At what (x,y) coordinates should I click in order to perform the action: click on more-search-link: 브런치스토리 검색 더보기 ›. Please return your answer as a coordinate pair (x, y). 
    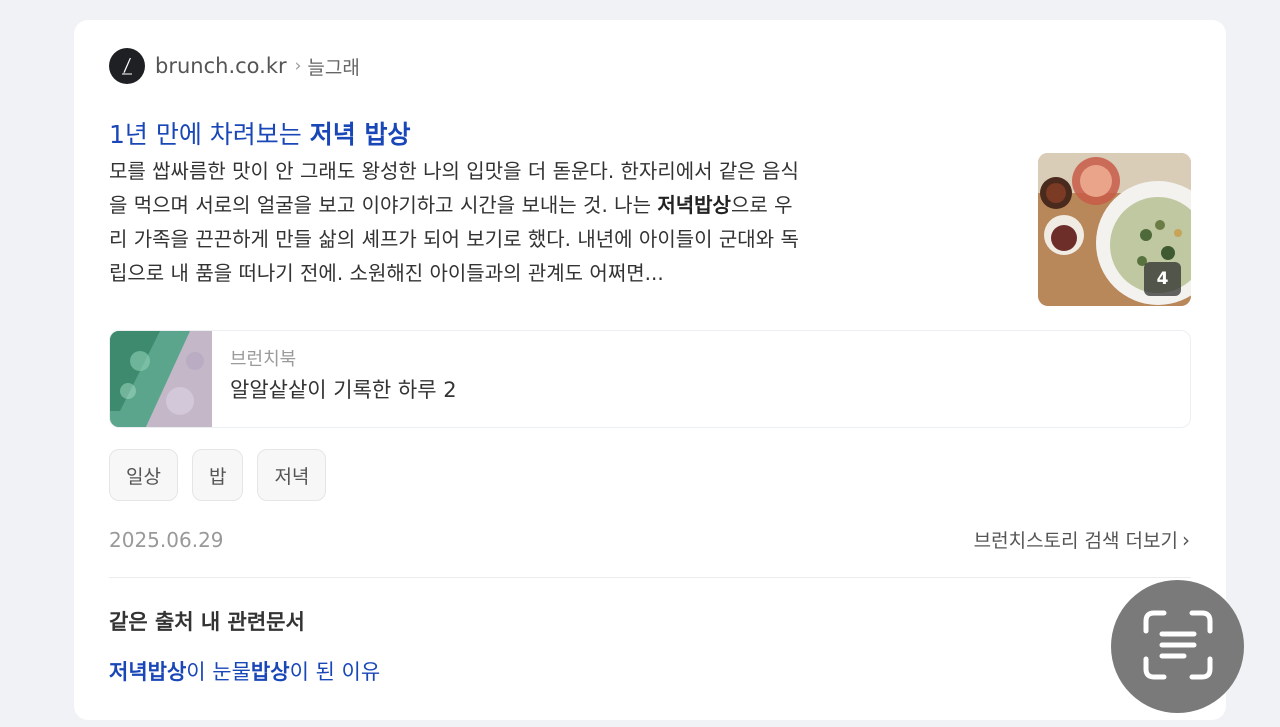
    Looking at the image, I should click on (1082, 539).